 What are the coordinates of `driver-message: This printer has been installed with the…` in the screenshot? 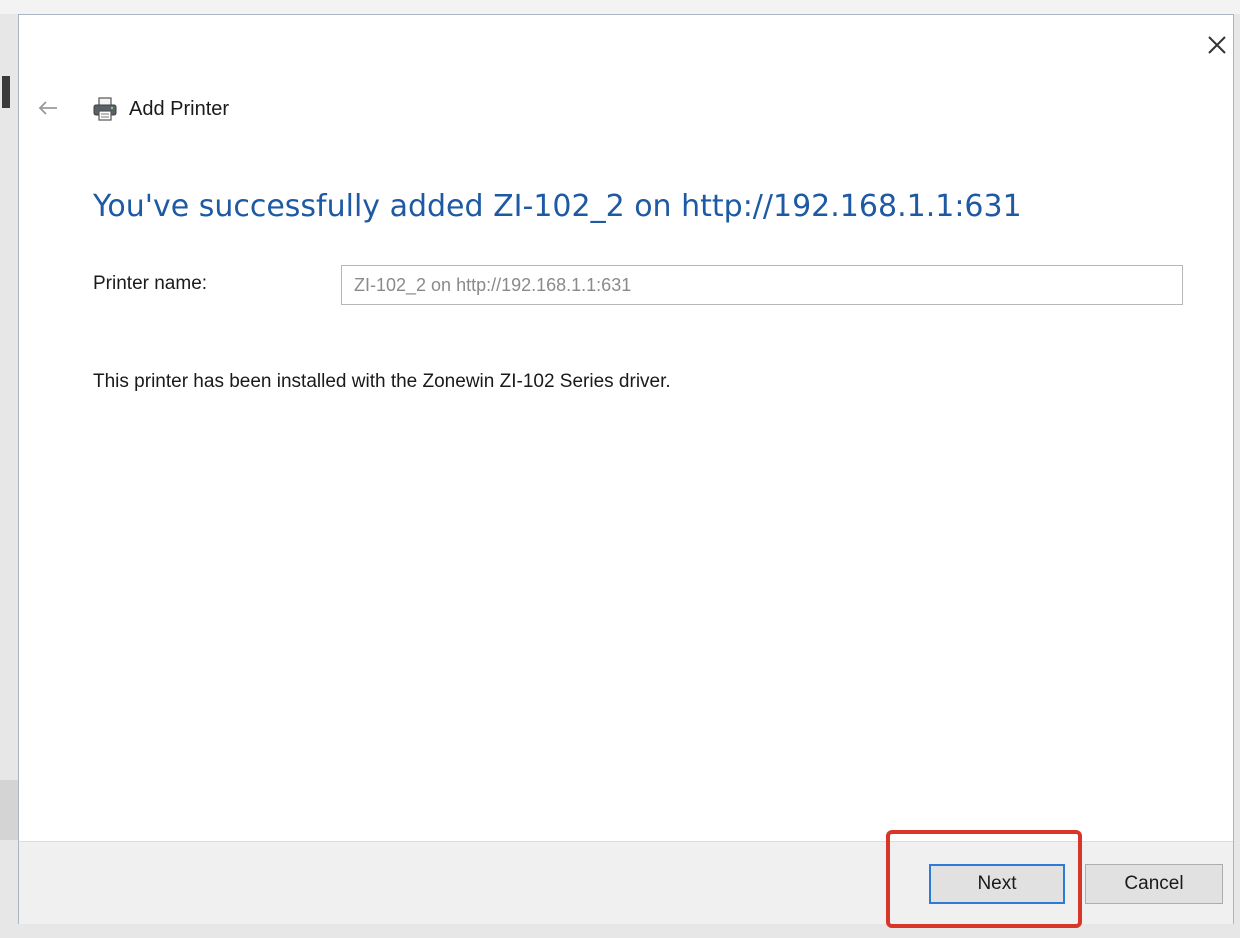 It's located at (382, 381).